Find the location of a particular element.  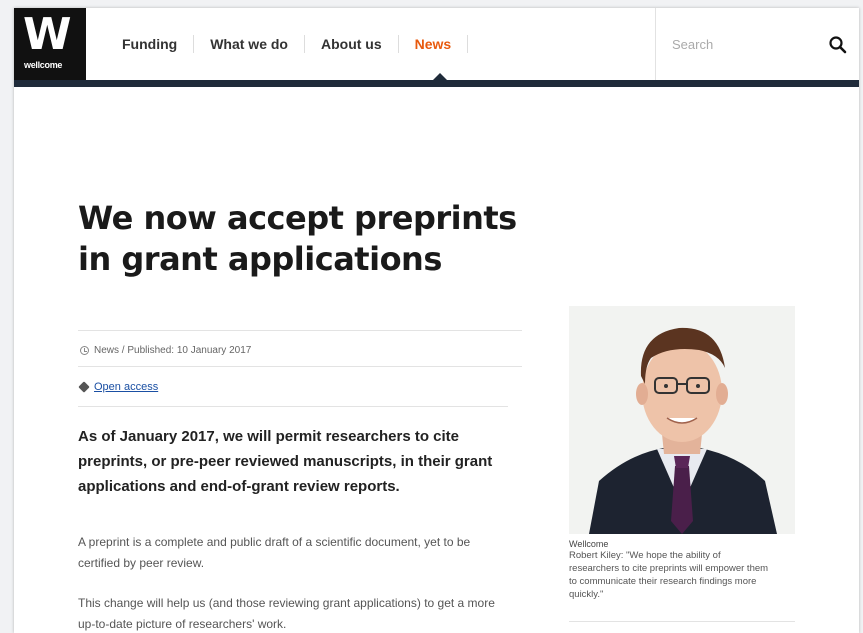

logo-letter: W is located at coordinates (47, 34).